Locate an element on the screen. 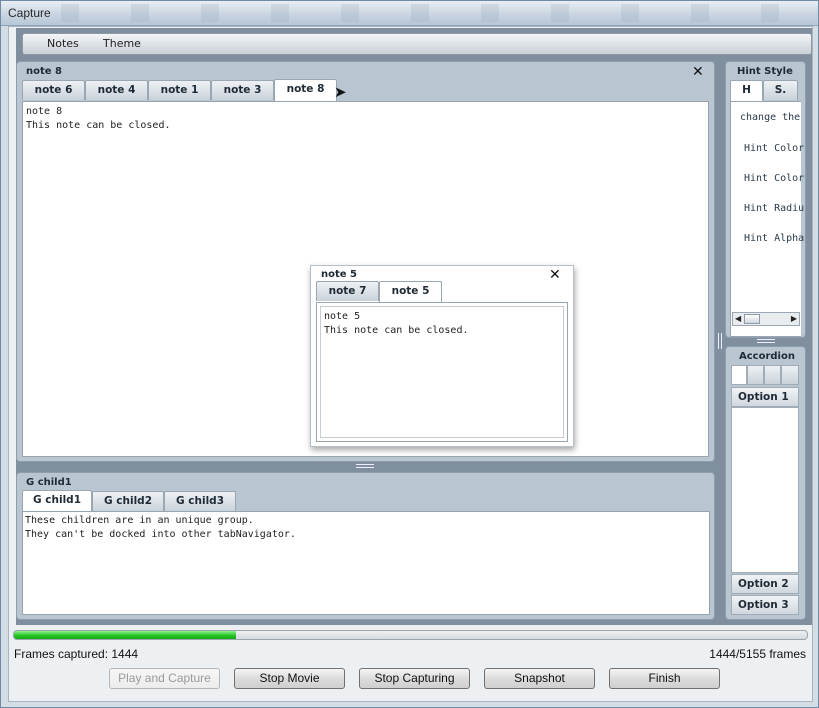 Image resolution: width=819 pixels, height=708 pixels. accordion-tab-strip is located at coordinates (765, 375).